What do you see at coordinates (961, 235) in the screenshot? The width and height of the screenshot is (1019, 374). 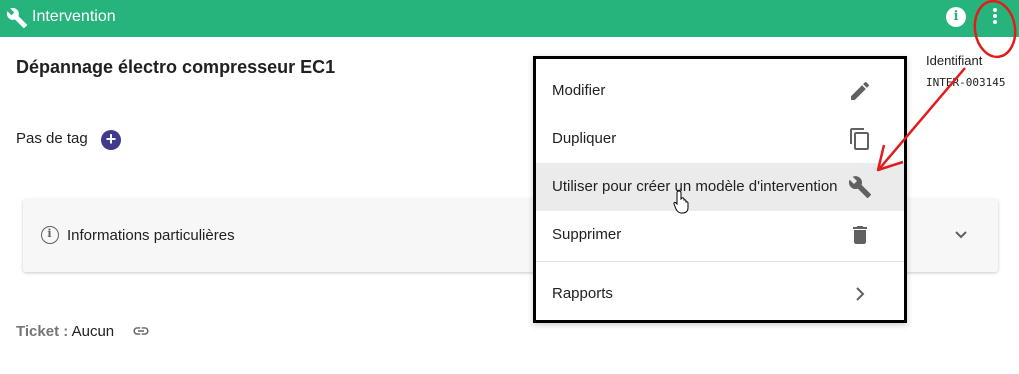 I see `chevron-down-icon` at bounding box center [961, 235].